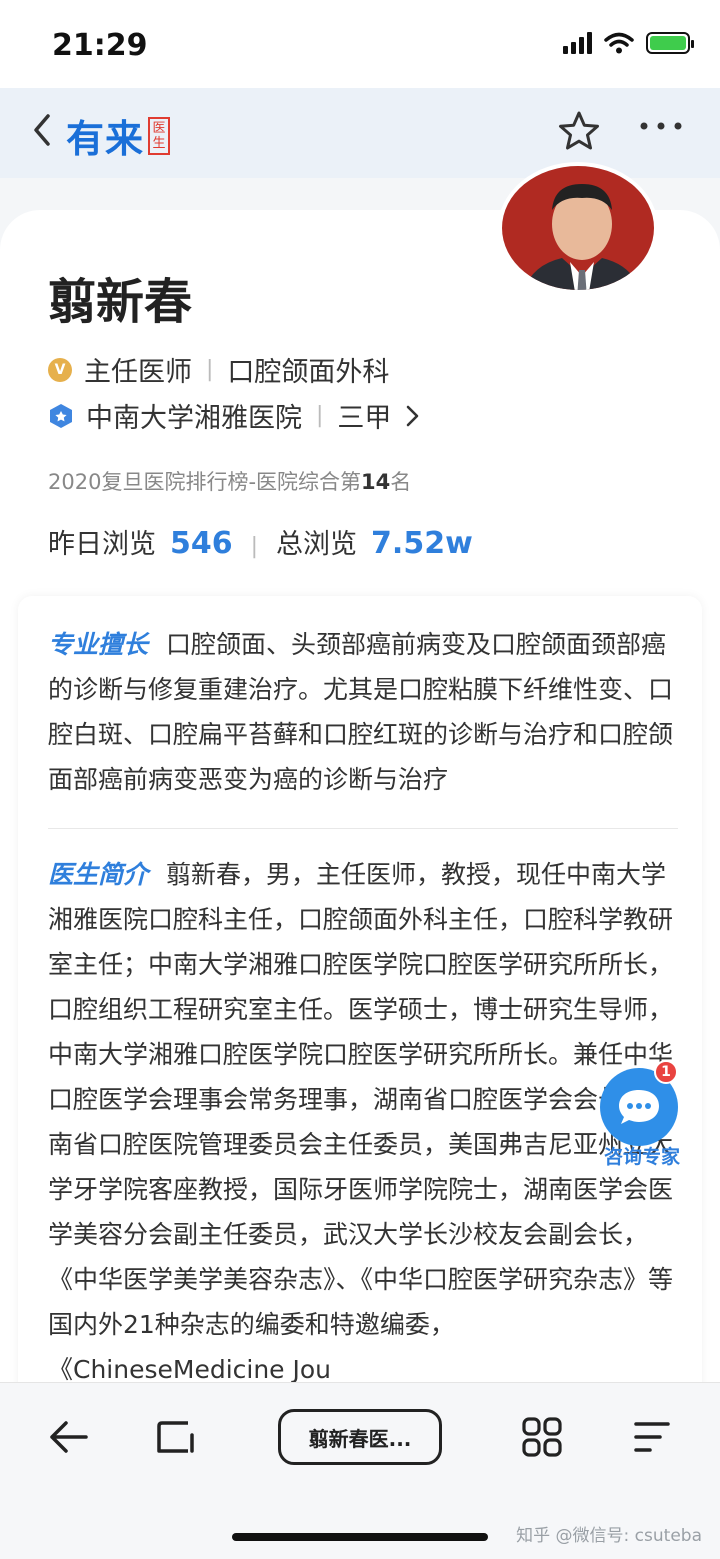  Describe the element at coordinates (360, 1470) in the screenshot. I see `bottom-toolbar: 翦新春医... 知乎 @微信号: csuteba` at that location.